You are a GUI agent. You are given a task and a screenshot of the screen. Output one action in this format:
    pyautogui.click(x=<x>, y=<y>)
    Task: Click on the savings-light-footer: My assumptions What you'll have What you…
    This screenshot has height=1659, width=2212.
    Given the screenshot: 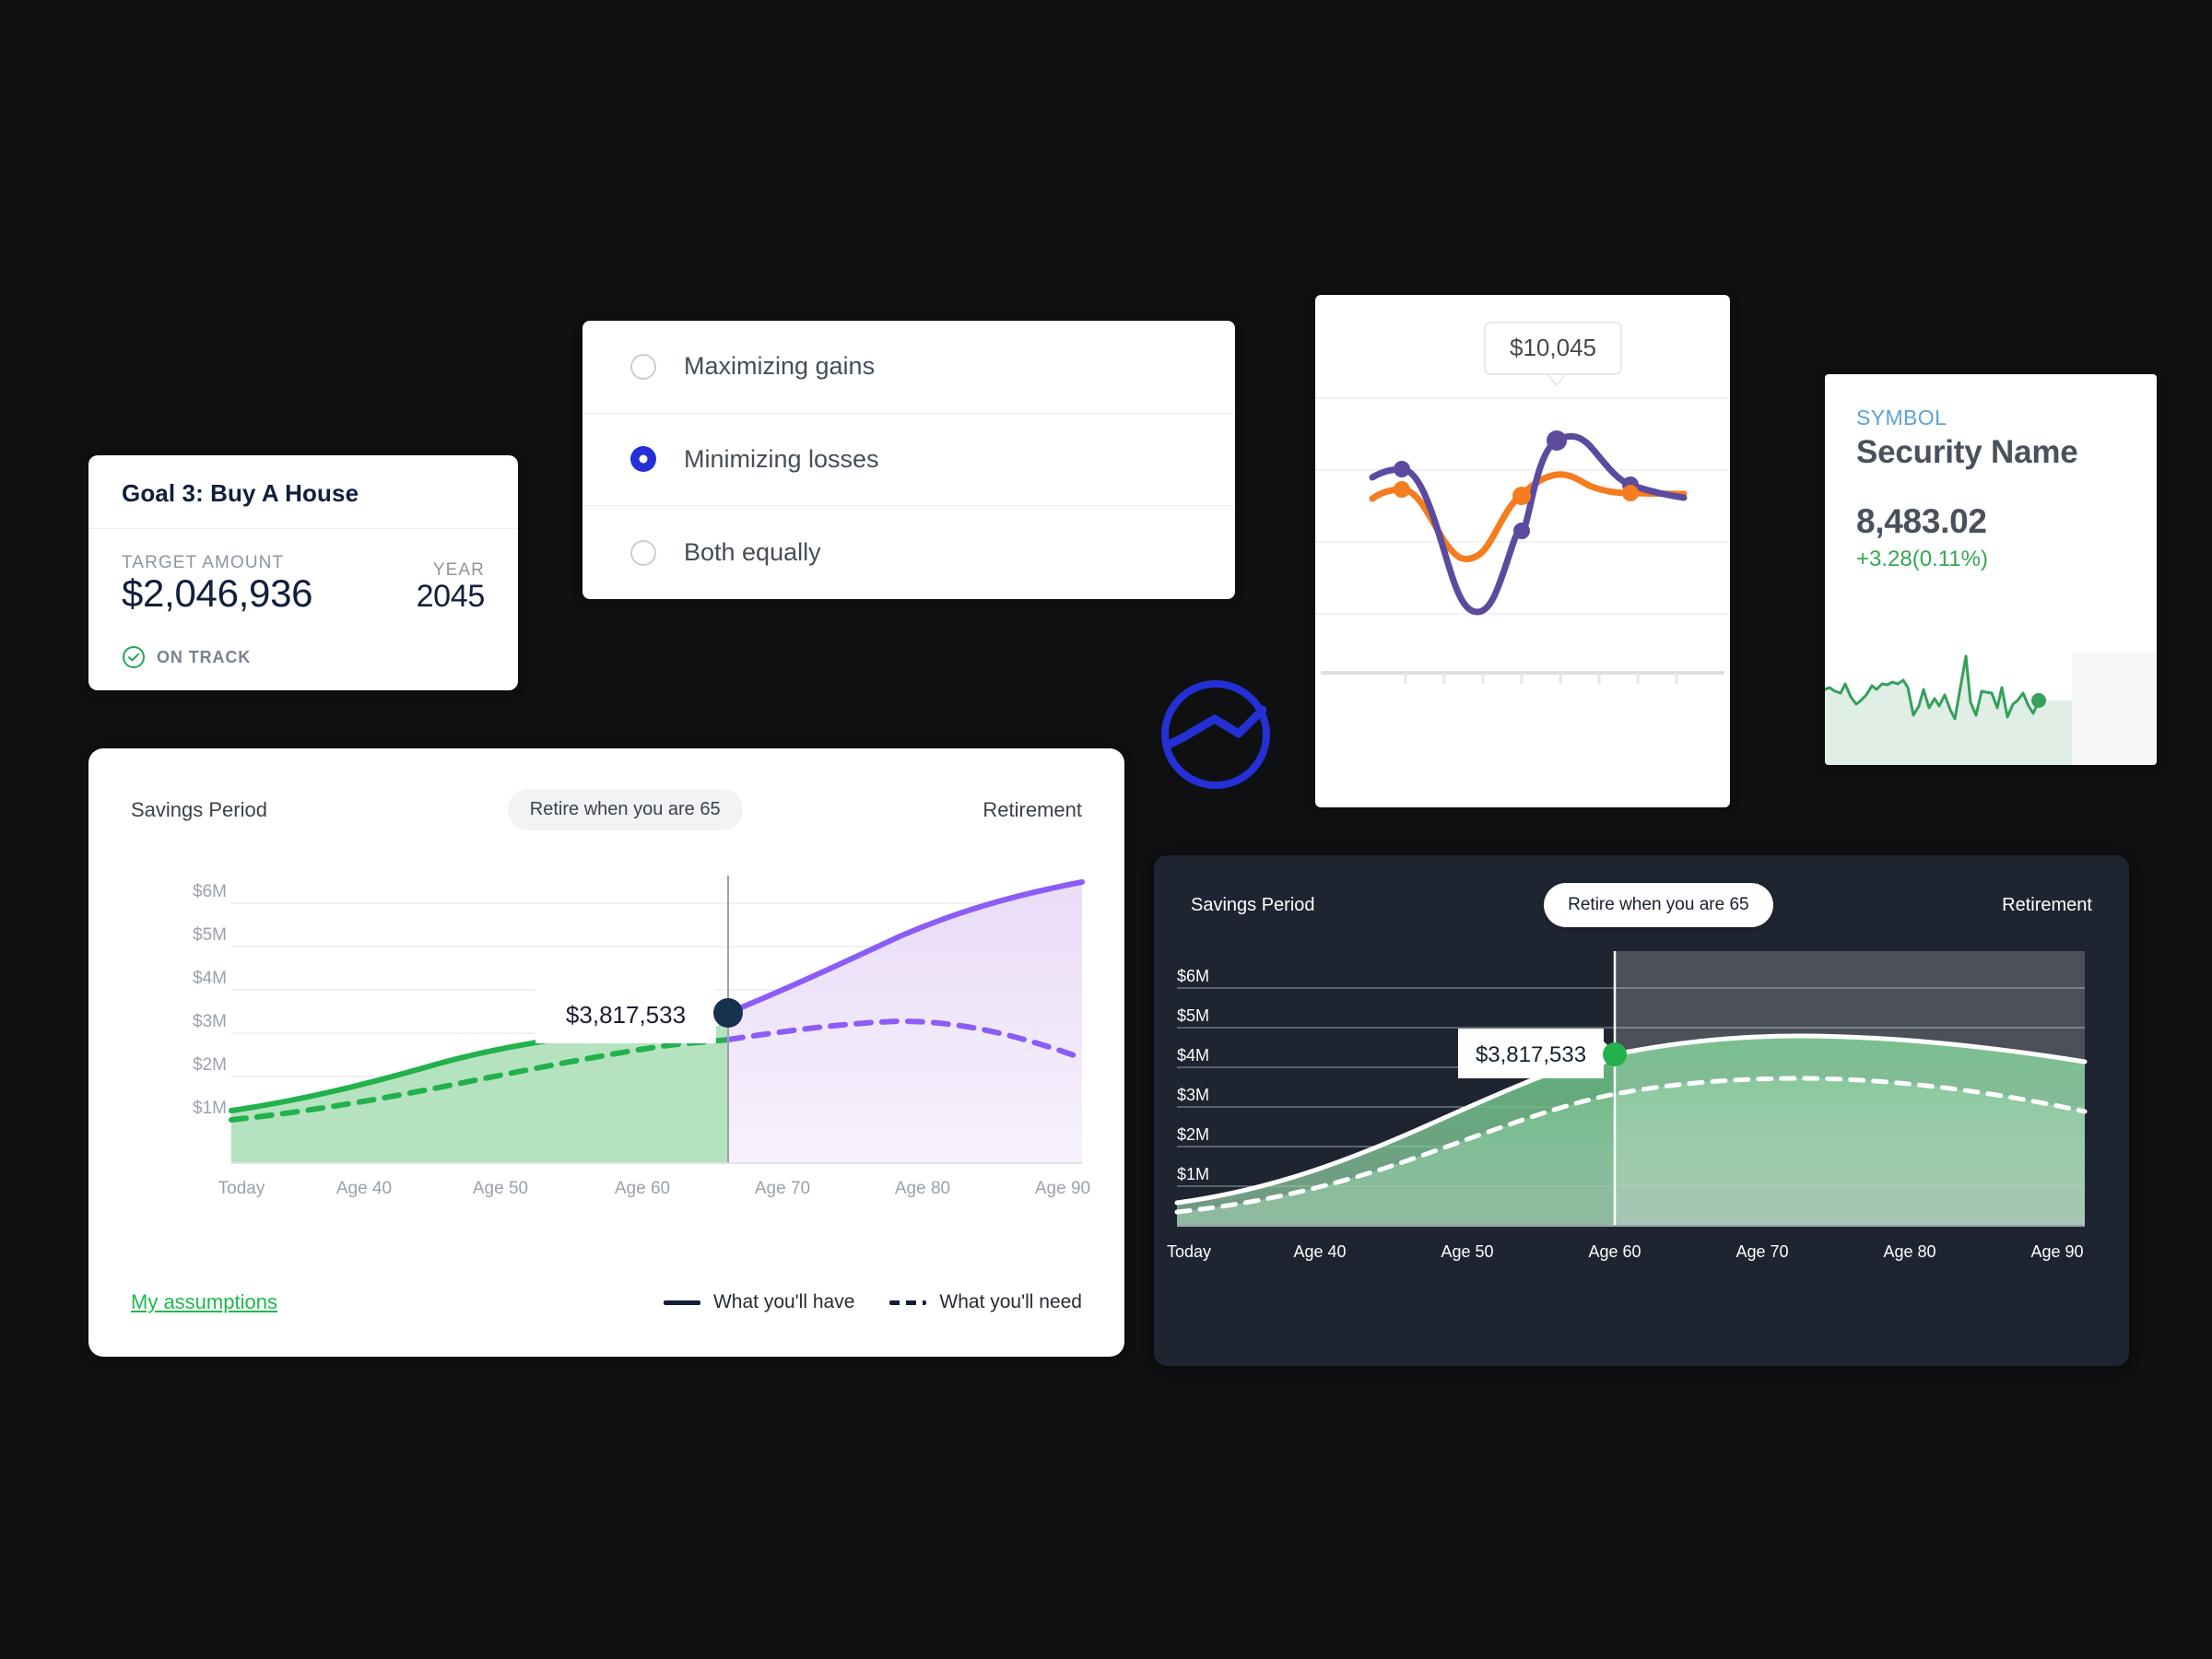 What is the action you would take?
    pyautogui.click(x=606, y=1302)
    